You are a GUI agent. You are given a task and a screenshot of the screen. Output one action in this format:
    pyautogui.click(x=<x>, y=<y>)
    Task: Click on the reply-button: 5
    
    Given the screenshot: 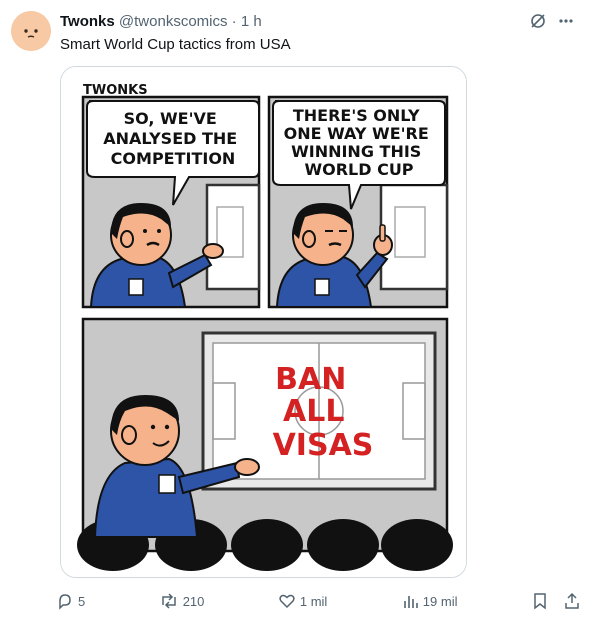 What is the action you would take?
    pyautogui.click(x=70, y=601)
    